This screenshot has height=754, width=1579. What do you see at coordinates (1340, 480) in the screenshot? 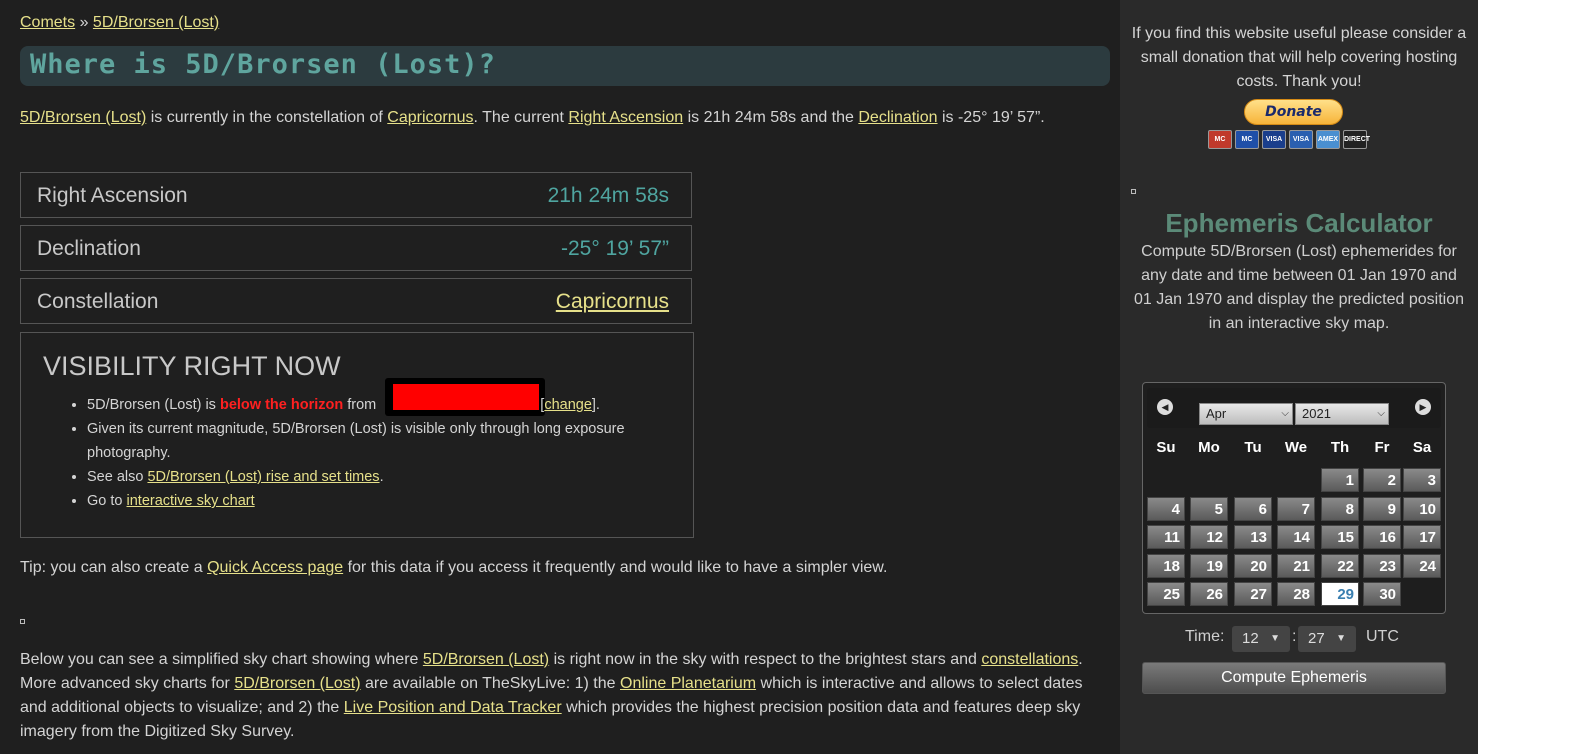
I see `calendar-day: 1` at bounding box center [1340, 480].